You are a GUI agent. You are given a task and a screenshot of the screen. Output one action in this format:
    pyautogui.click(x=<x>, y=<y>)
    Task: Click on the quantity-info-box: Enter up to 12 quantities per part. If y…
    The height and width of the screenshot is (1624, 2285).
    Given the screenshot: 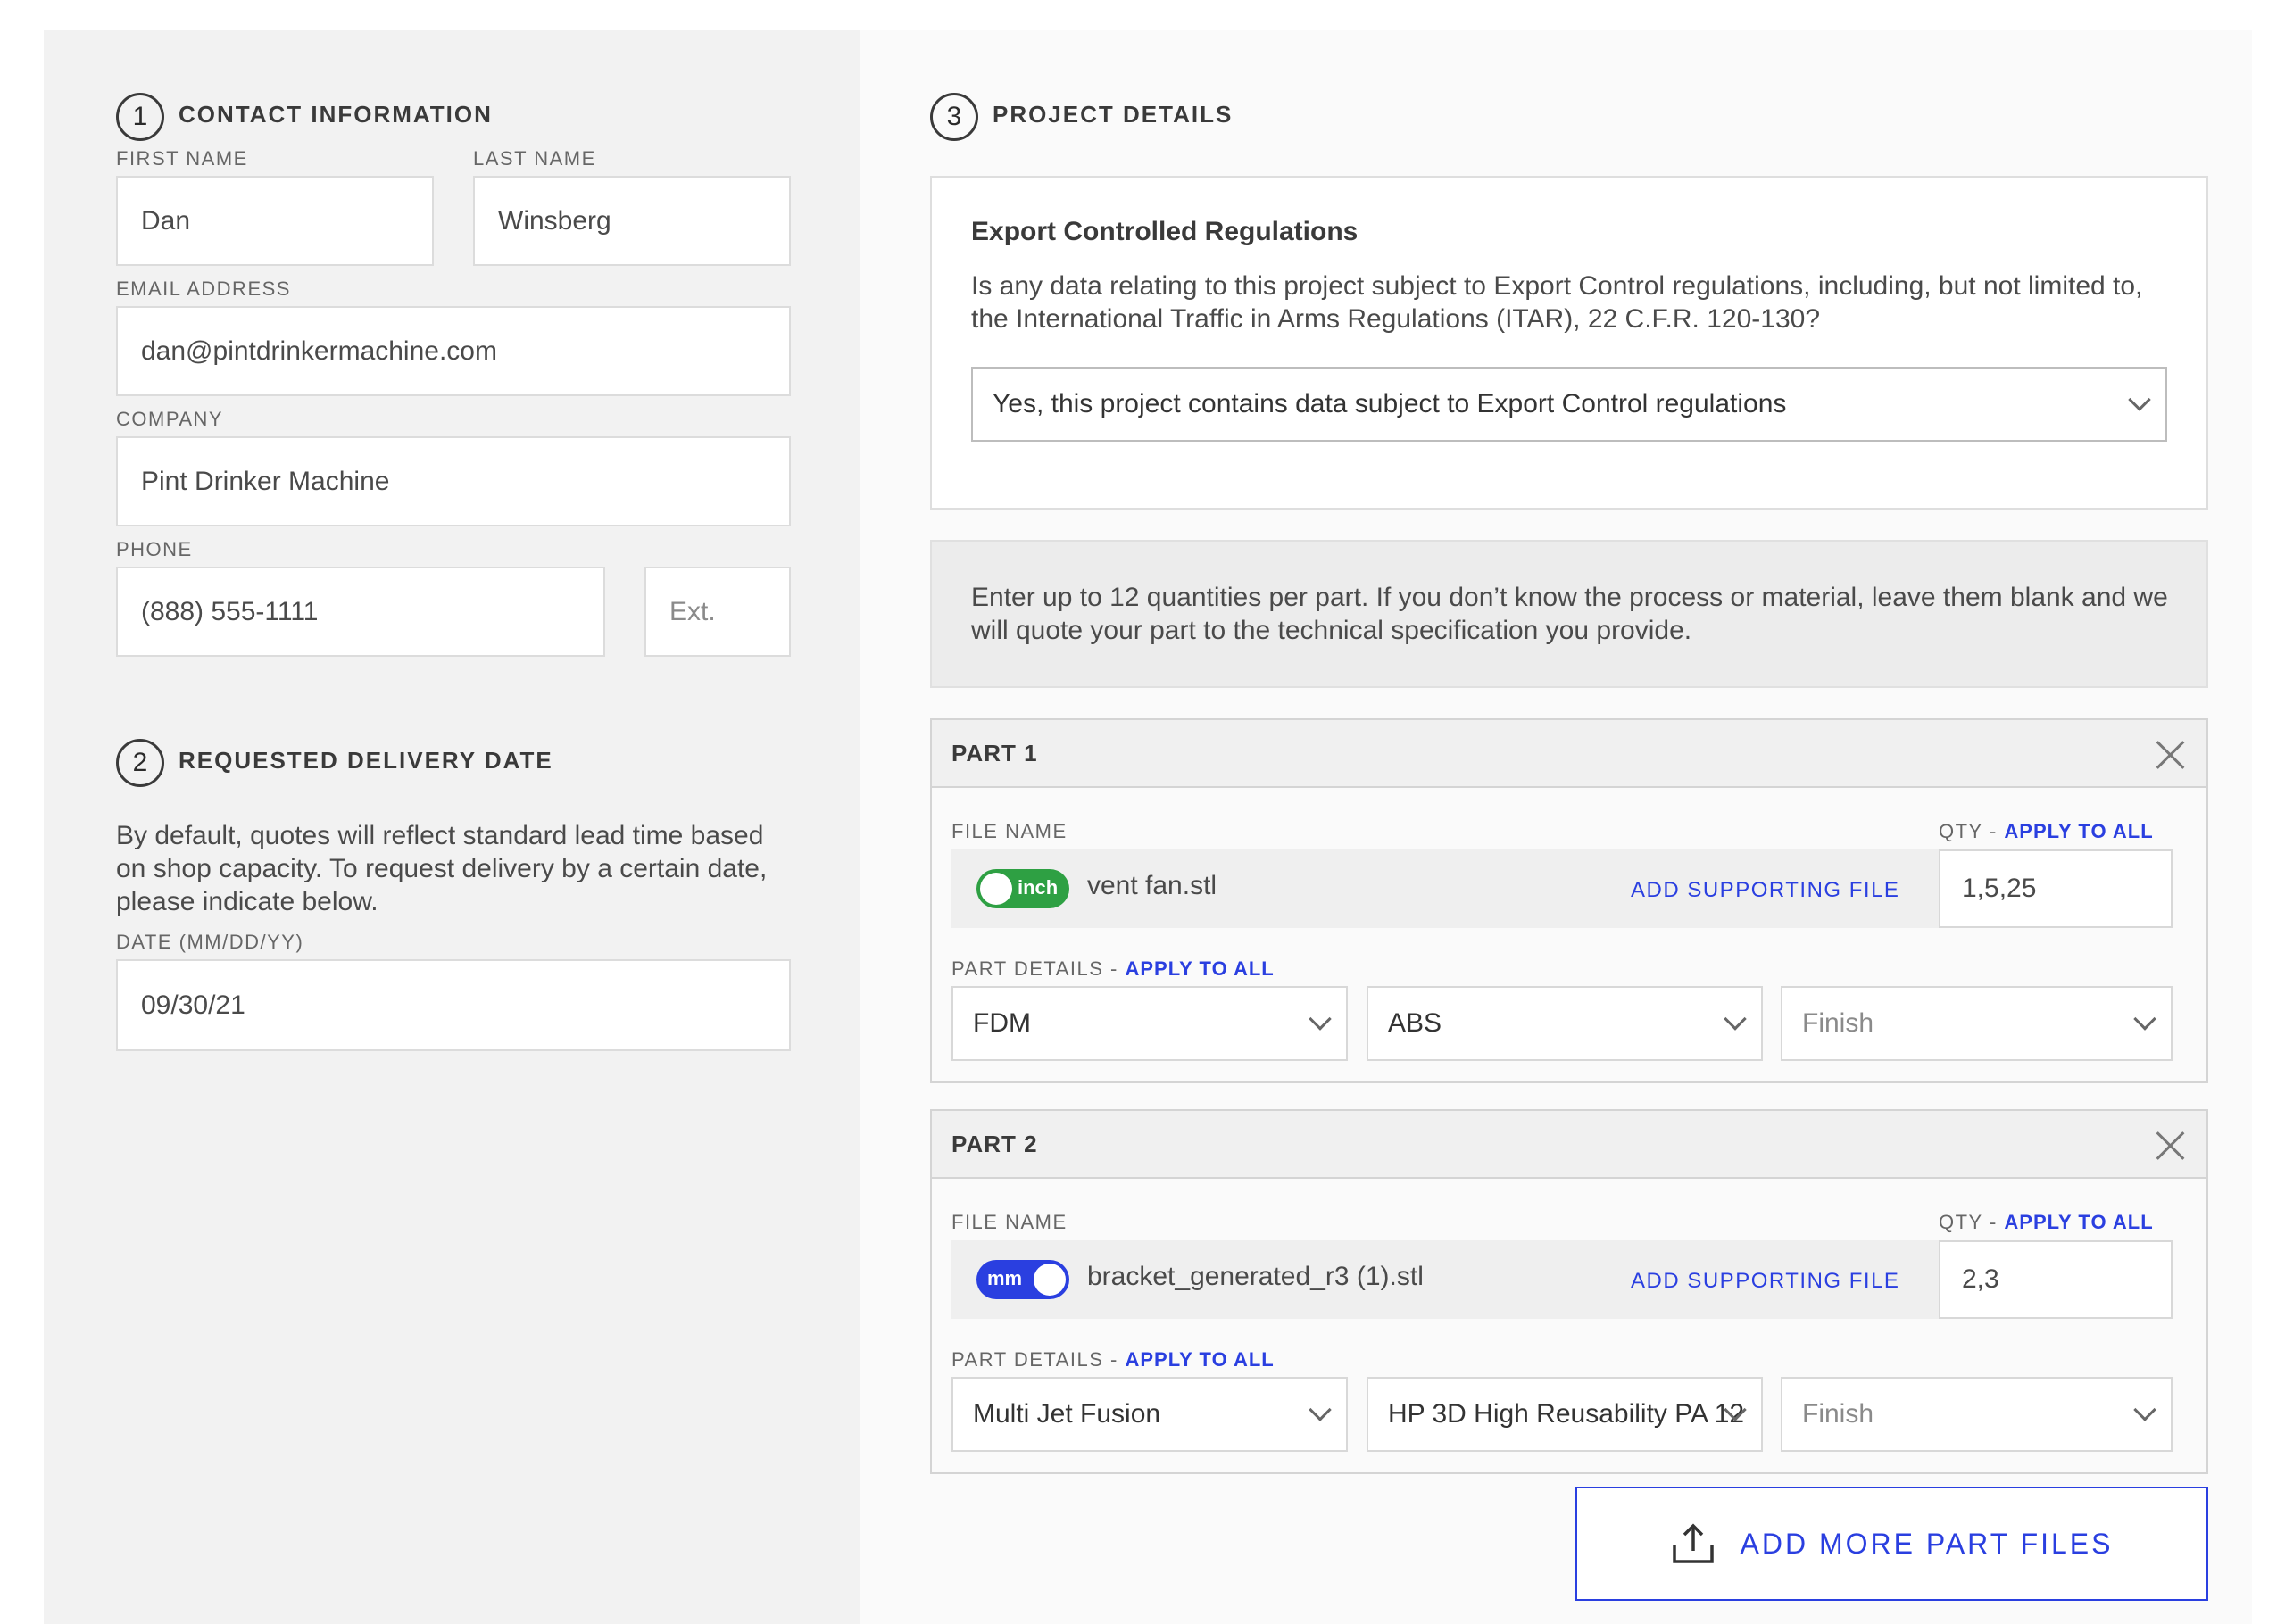 What is the action you would take?
    pyautogui.click(x=1569, y=614)
    